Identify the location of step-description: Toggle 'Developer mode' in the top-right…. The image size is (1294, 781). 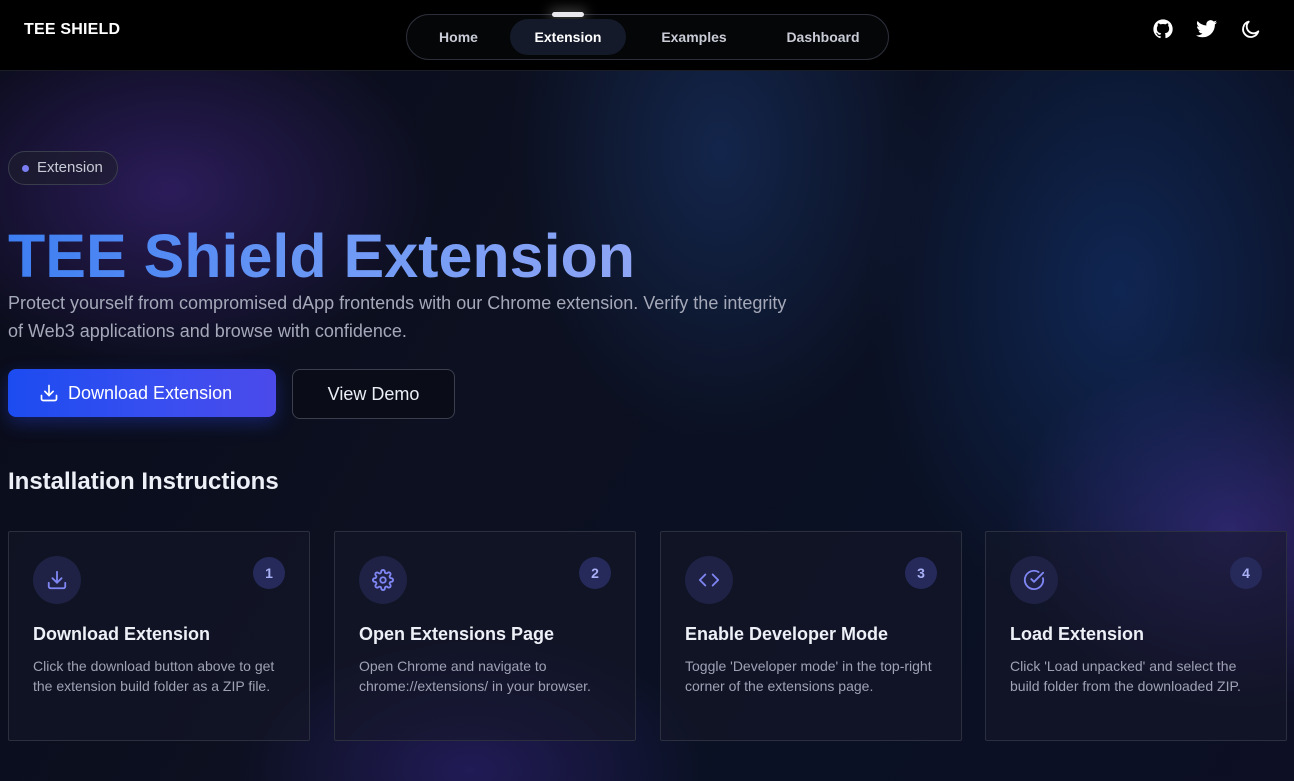
(808, 676).